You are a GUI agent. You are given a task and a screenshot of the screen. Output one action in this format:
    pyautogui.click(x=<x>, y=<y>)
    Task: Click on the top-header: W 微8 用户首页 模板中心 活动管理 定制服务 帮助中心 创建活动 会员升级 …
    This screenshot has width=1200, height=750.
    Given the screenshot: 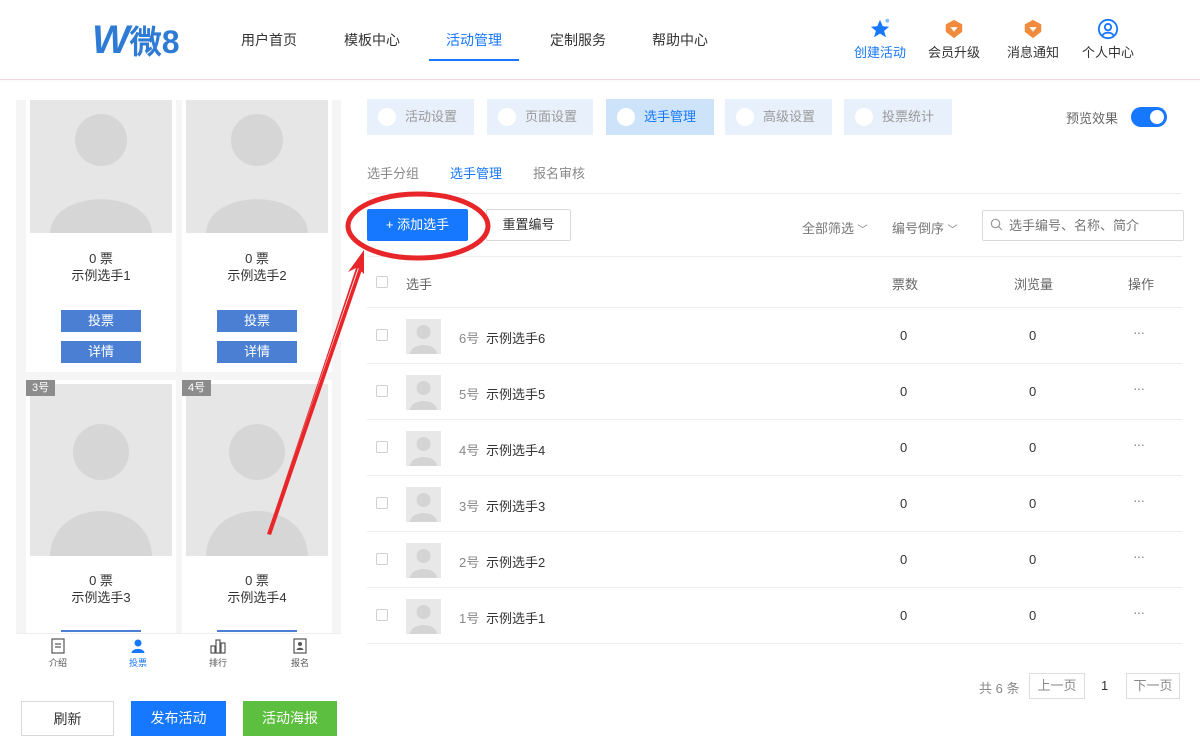 What is the action you would take?
    pyautogui.click(x=600, y=40)
    